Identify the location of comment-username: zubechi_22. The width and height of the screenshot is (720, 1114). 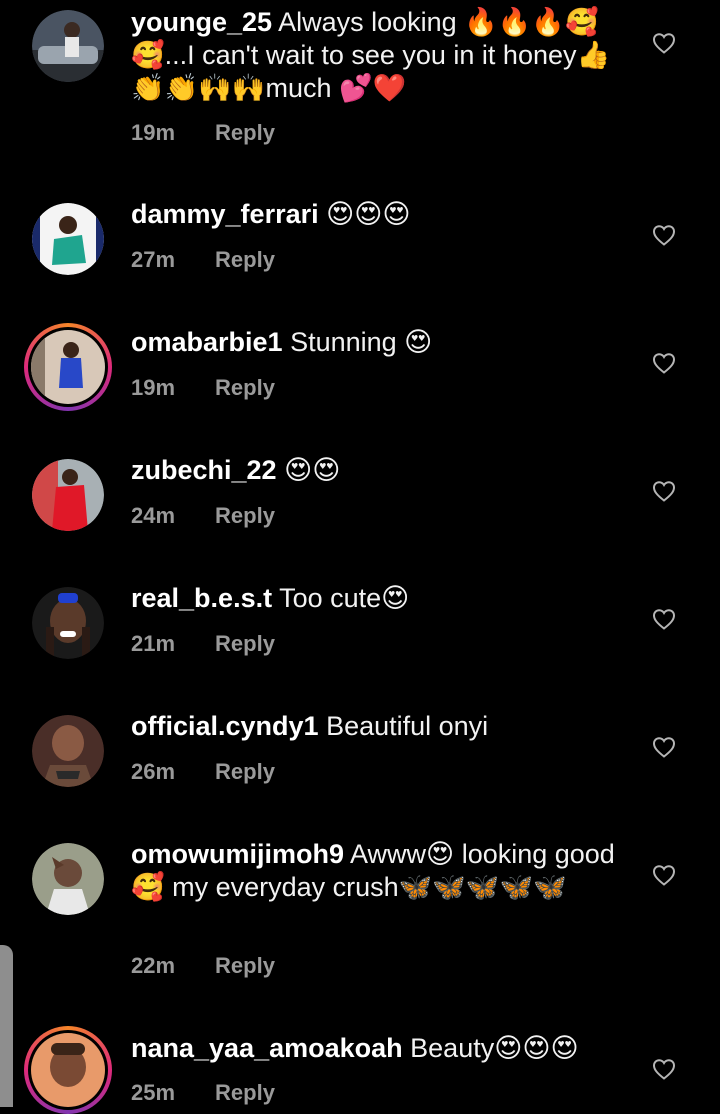
(204, 470).